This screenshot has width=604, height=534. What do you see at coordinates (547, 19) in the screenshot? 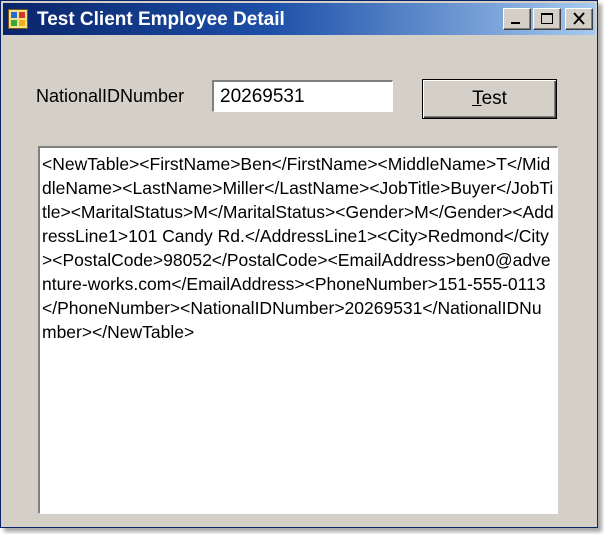
I see `maximize-button` at bounding box center [547, 19].